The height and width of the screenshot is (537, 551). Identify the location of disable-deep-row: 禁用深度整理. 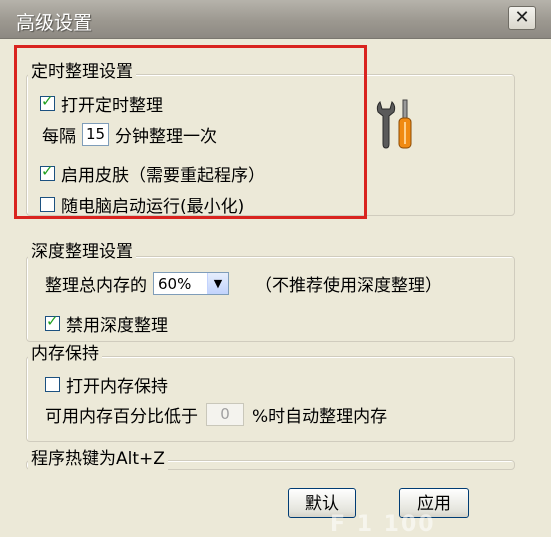
(106, 323).